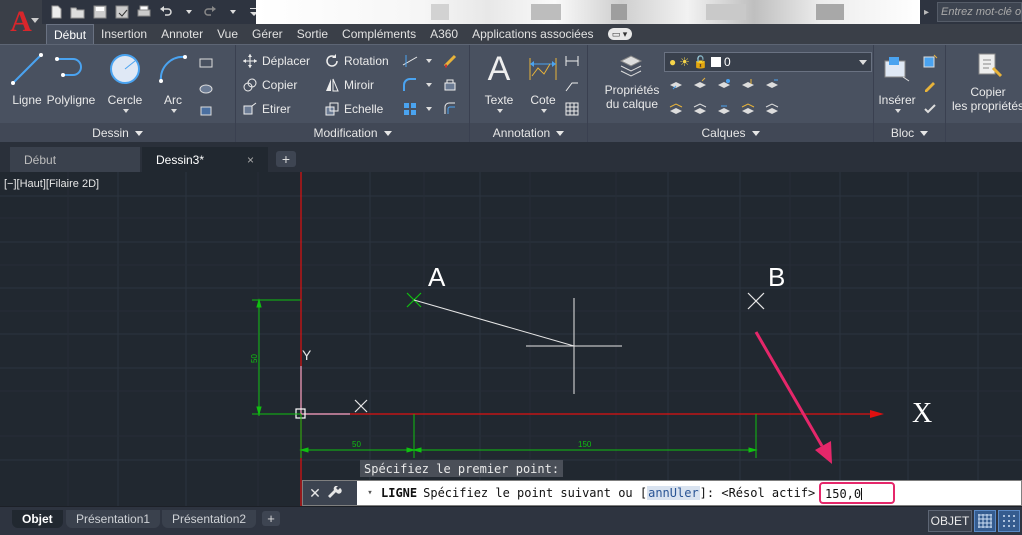 This screenshot has height=535, width=1022. Describe the element at coordinates (450, 109) in the screenshot. I see `offset-icon` at that location.